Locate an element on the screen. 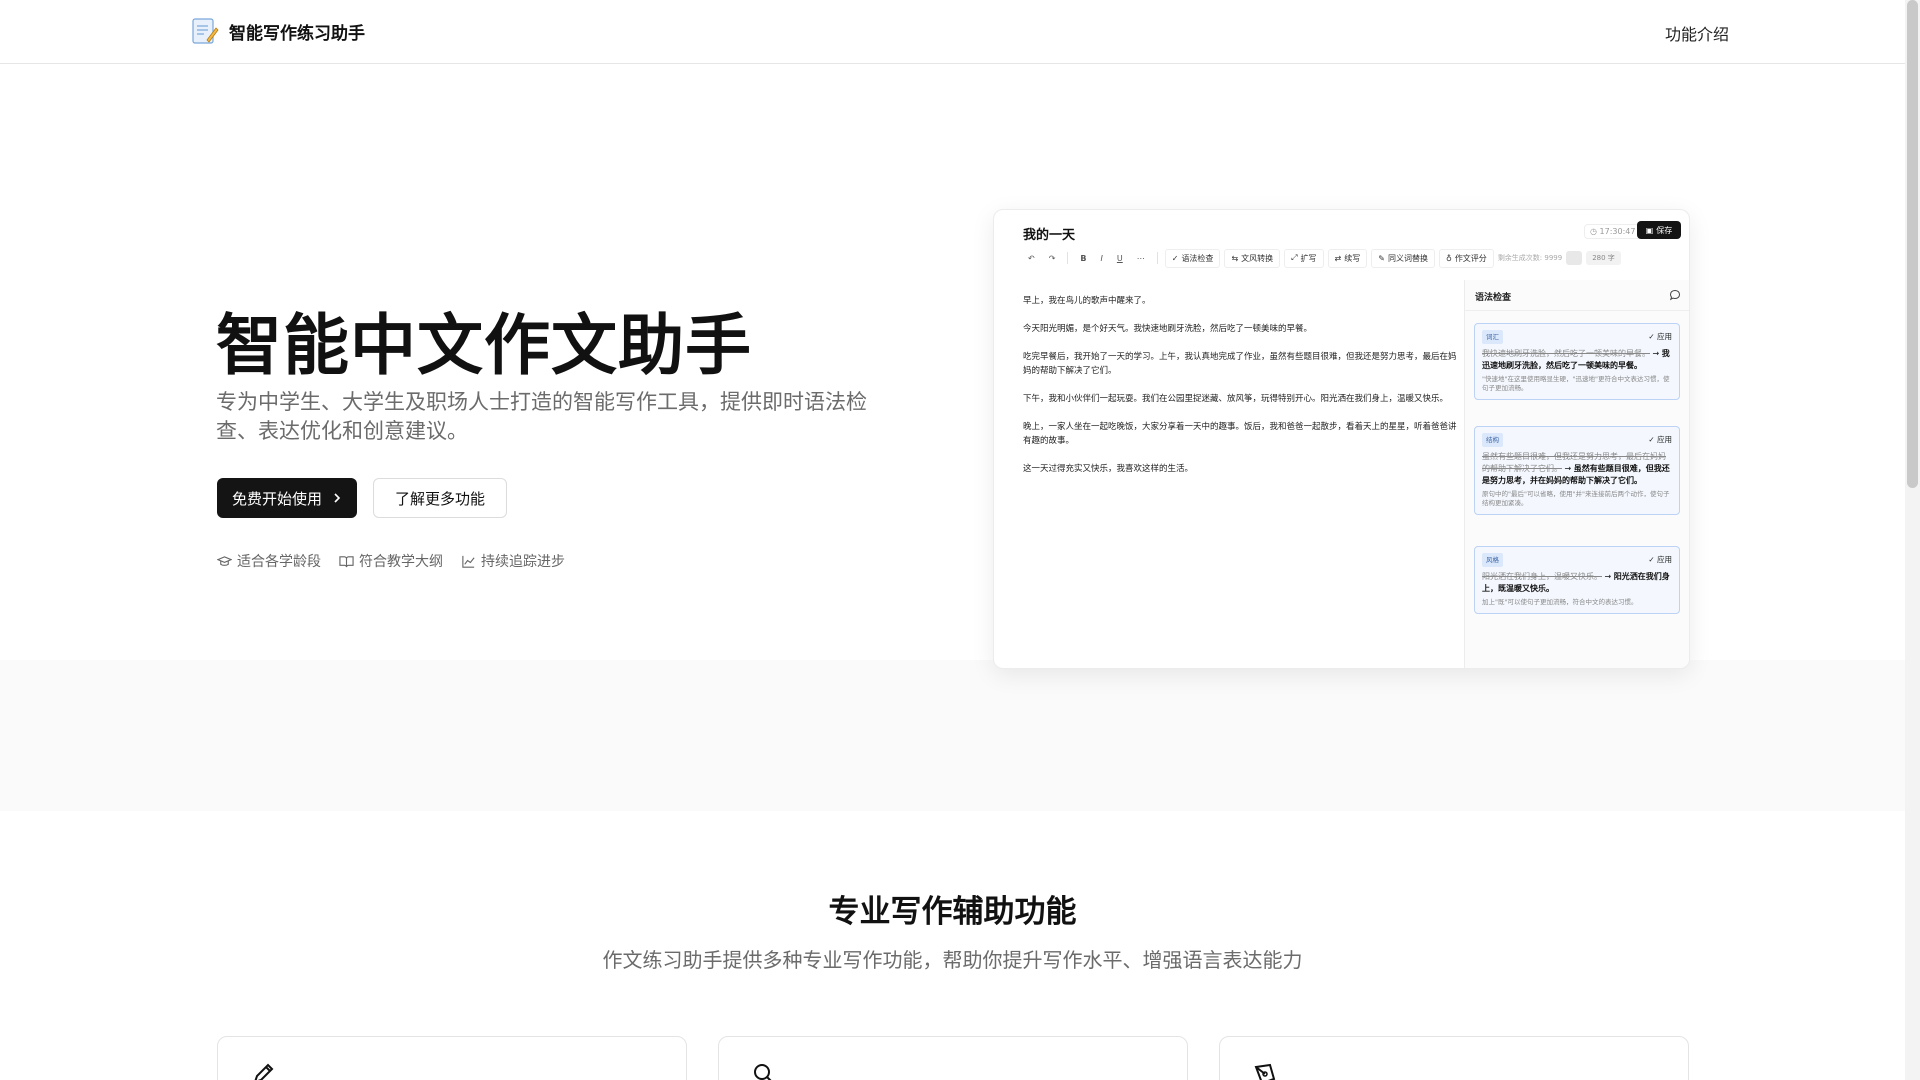 The height and width of the screenshot is (1080, 1920). check-icon: ✓ is located at coordinates (1175, 258).